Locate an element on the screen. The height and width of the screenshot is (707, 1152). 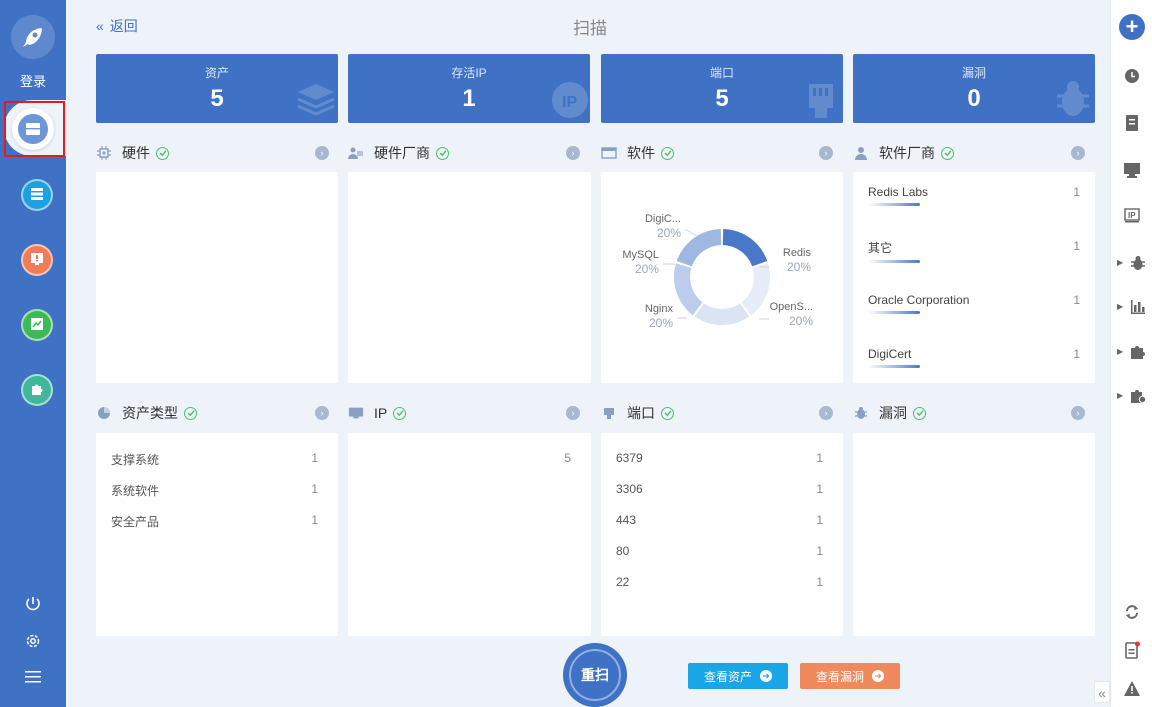
nav-reports is located at coordinates (37, 325).